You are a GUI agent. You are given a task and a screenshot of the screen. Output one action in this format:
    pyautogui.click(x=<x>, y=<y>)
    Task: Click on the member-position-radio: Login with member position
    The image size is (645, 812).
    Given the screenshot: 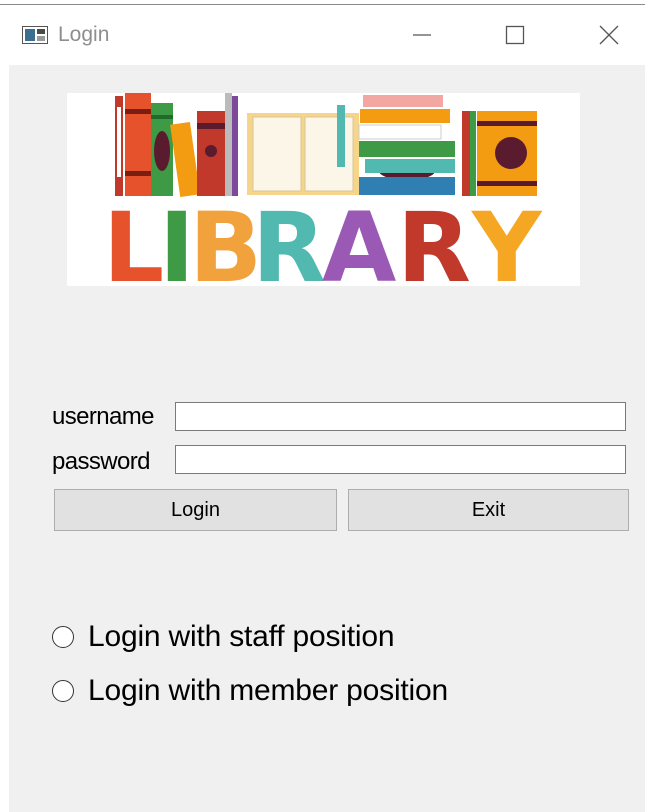 What is the action you would take?
    pyautogui.click(x=250, y=691)
    